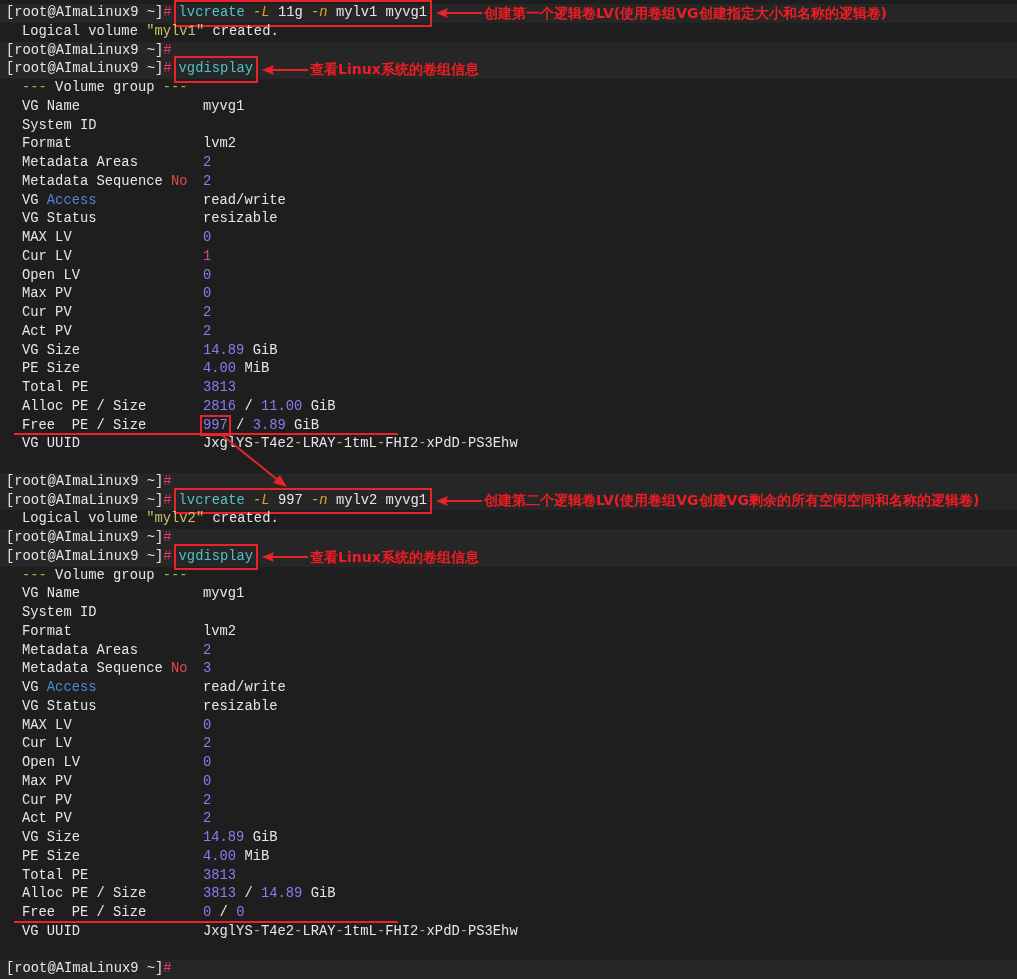 Image resolution: width=1017 pixels, height=979 pixels. What do you see at coordinates (207, 256) in the screenshot?
I see `field-value: 1` at bounding box center [207, 256].